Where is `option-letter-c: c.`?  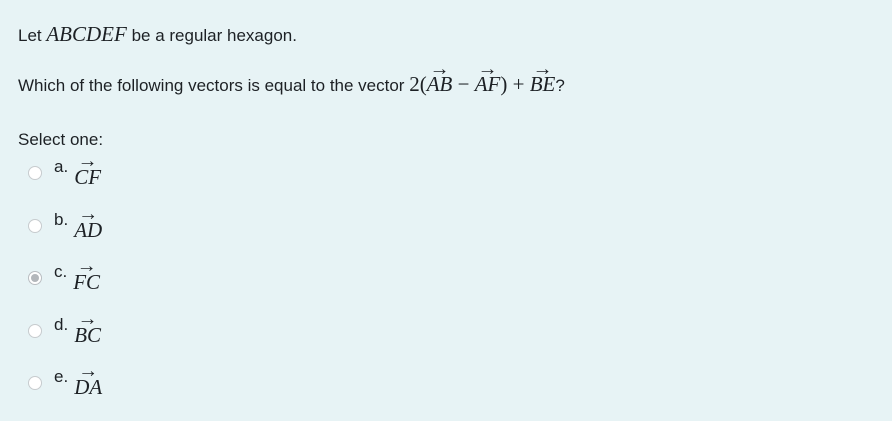
option-letter-c: c. is located at coordinates (61, 271).